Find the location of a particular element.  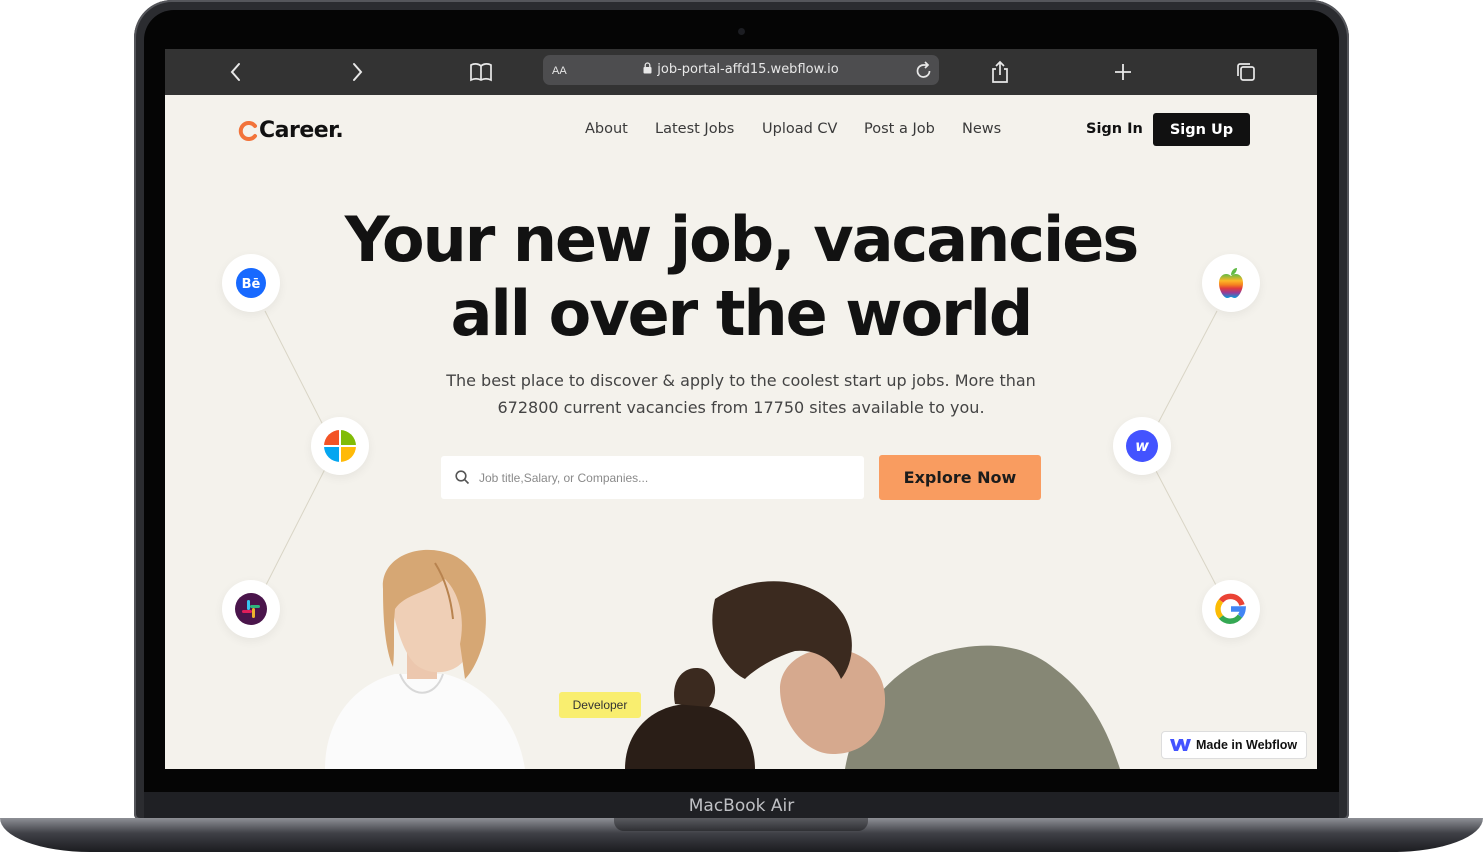

job-search-box is located at coordinates (652, 477).